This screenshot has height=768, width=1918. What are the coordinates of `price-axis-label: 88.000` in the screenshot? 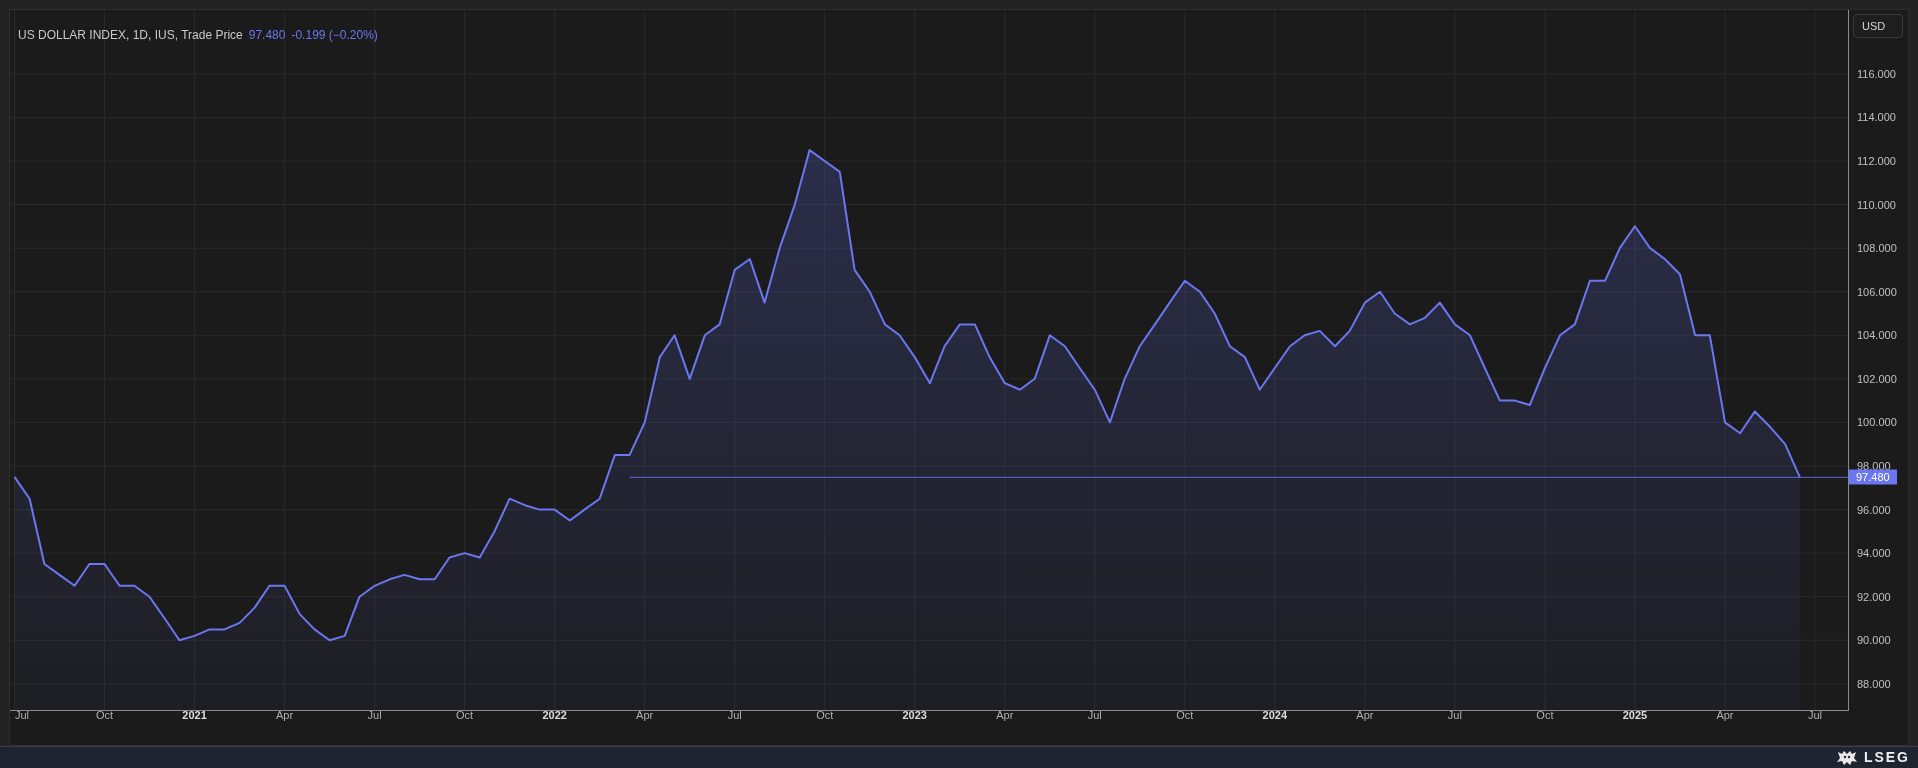 It's located at (1874, 684).